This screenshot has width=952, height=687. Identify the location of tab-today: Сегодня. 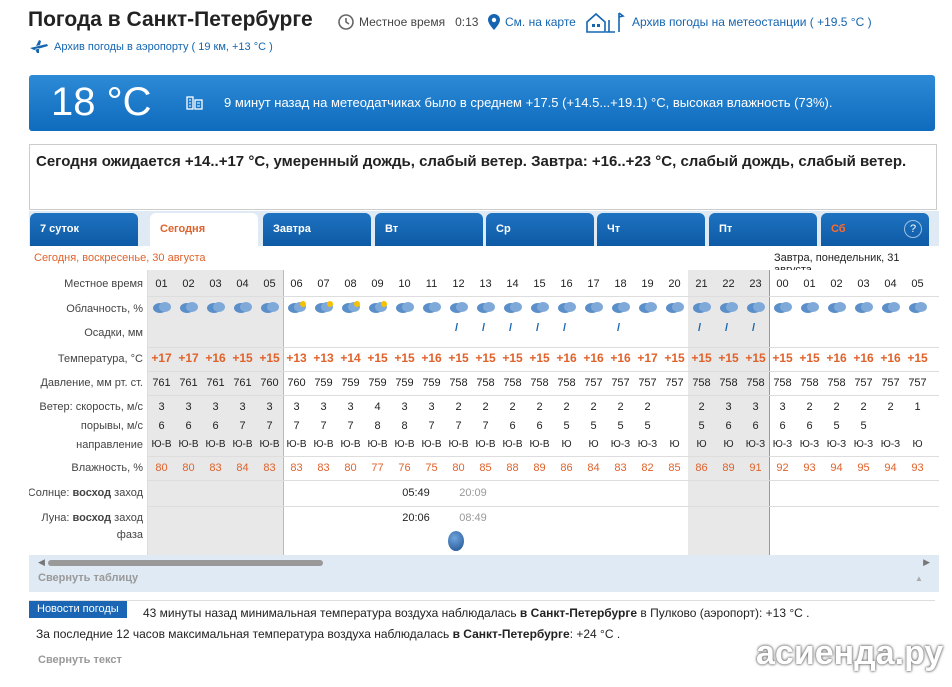
(204, 229).